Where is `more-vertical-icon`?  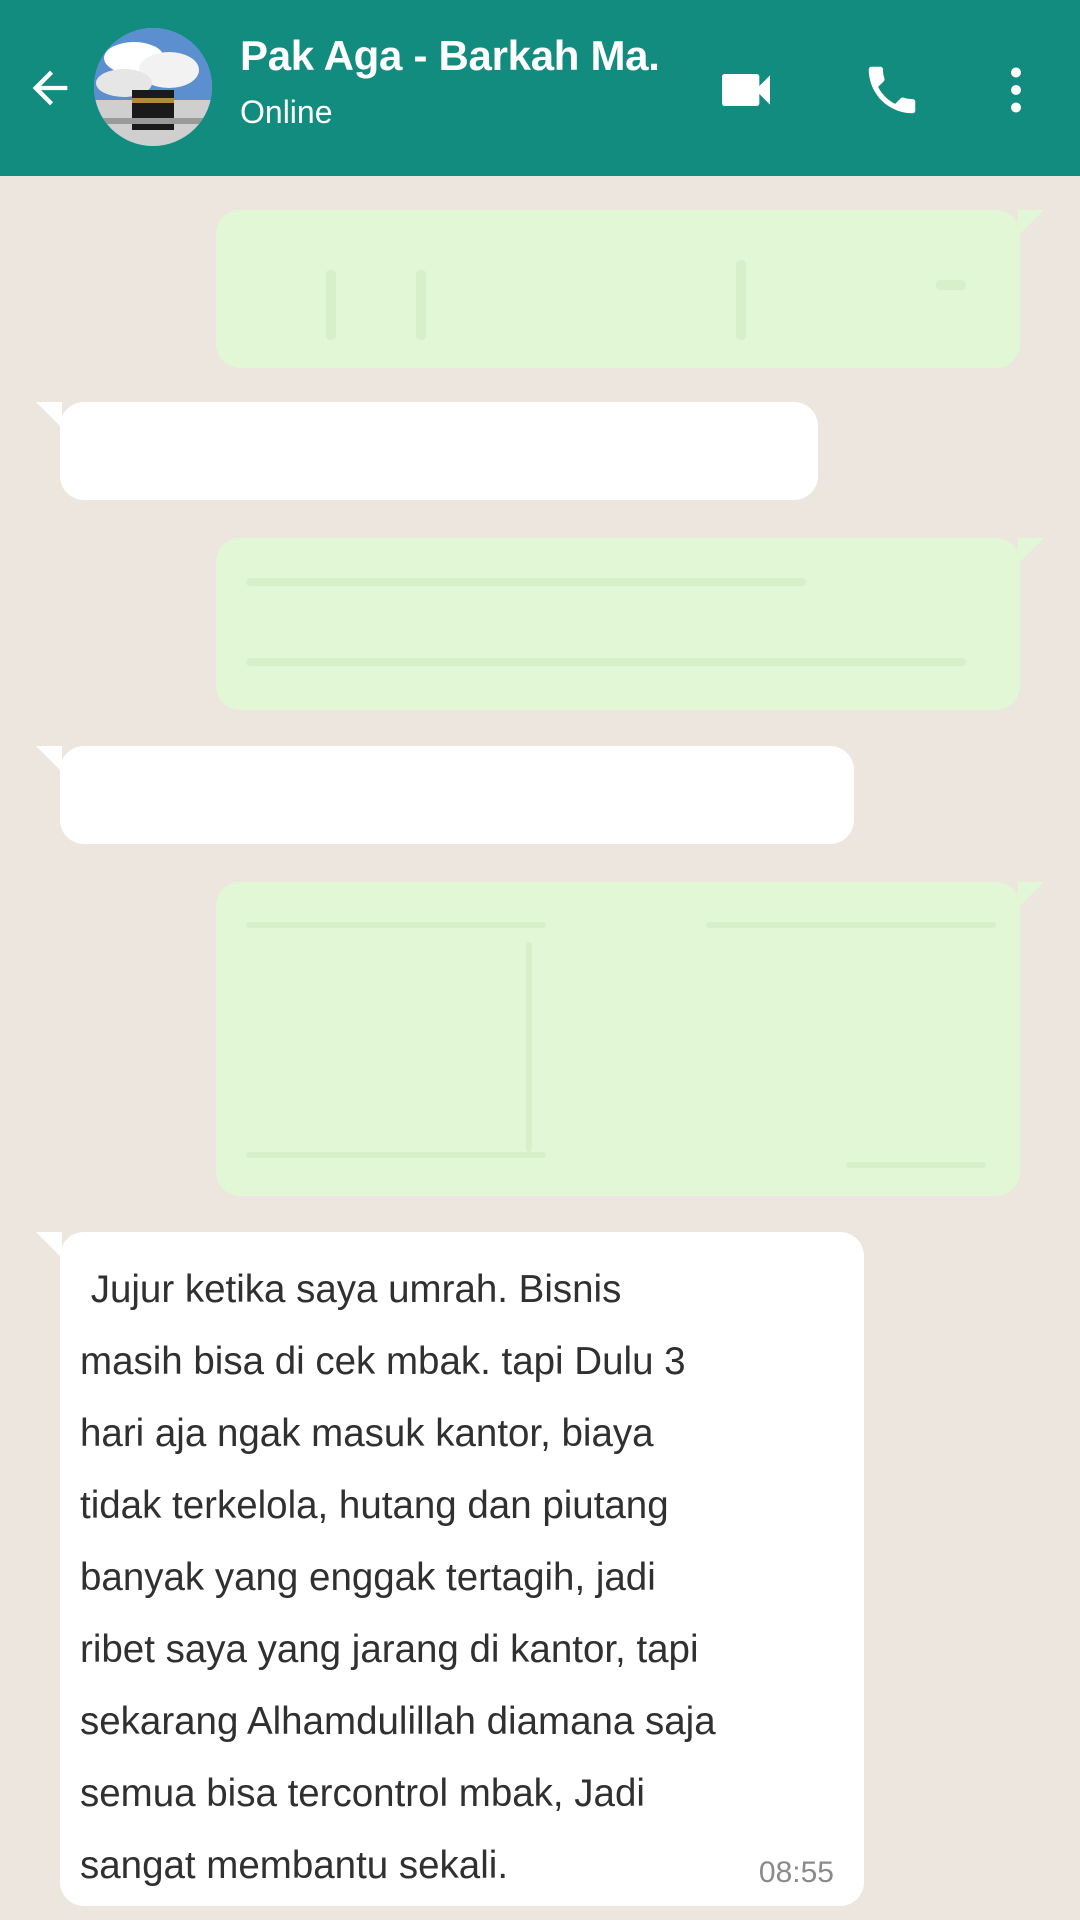 more-vertical-icon is located at coordinates (1016, 90).